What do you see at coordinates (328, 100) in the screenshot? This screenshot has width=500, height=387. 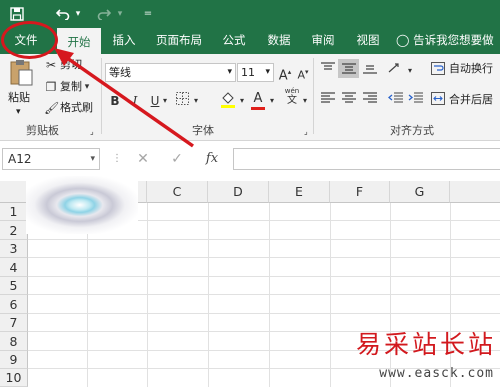 I see `align-left-button` at bounding box center [328, 100].